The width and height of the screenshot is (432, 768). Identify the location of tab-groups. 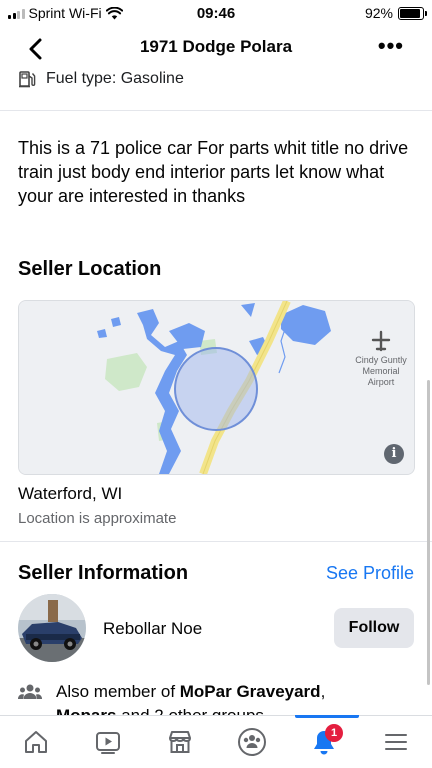
(252, 742).